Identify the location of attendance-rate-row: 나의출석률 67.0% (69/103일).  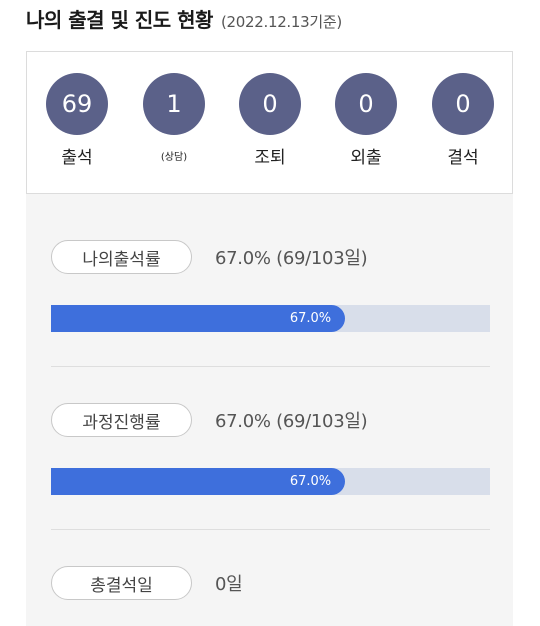
(271, 257).